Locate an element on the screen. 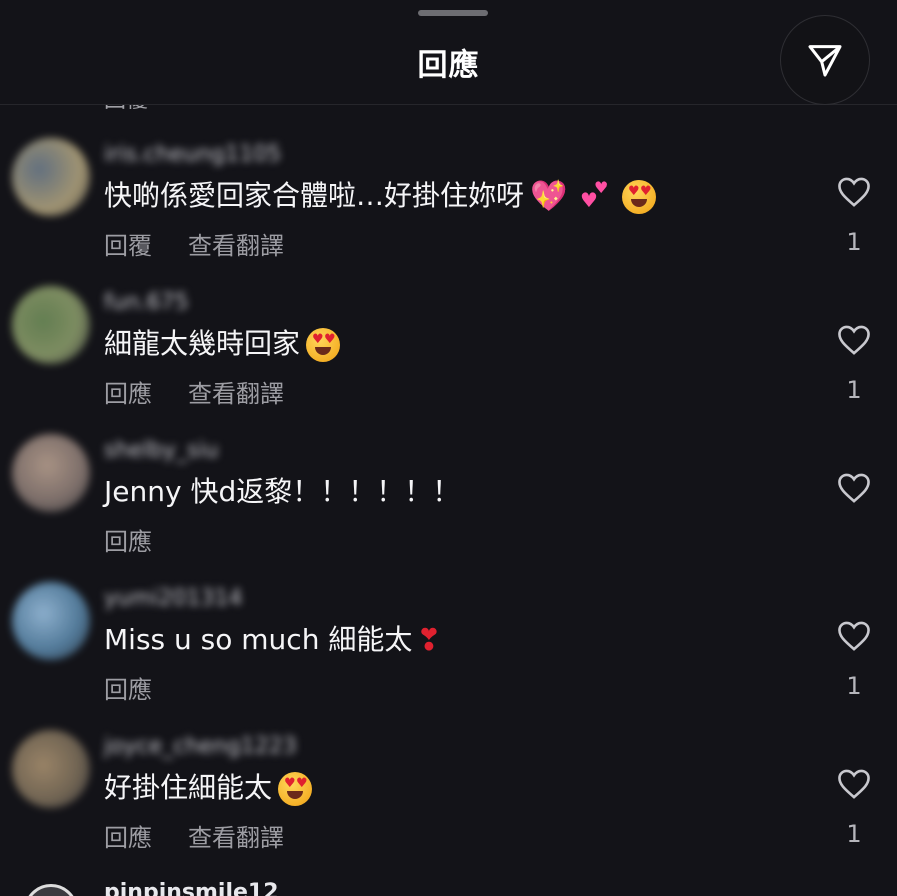 This screenshot has width=897, height=896. comment-username: iris.cheung1105 is located at coordinates (192, 155).